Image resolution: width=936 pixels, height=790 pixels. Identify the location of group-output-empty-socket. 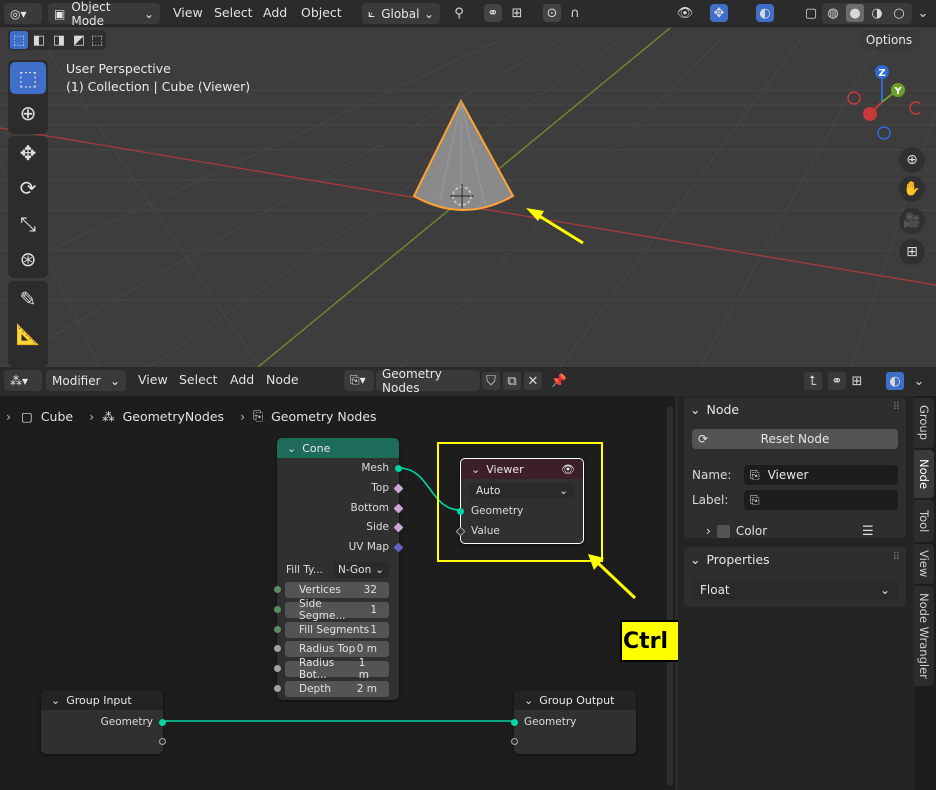
(514, 741).